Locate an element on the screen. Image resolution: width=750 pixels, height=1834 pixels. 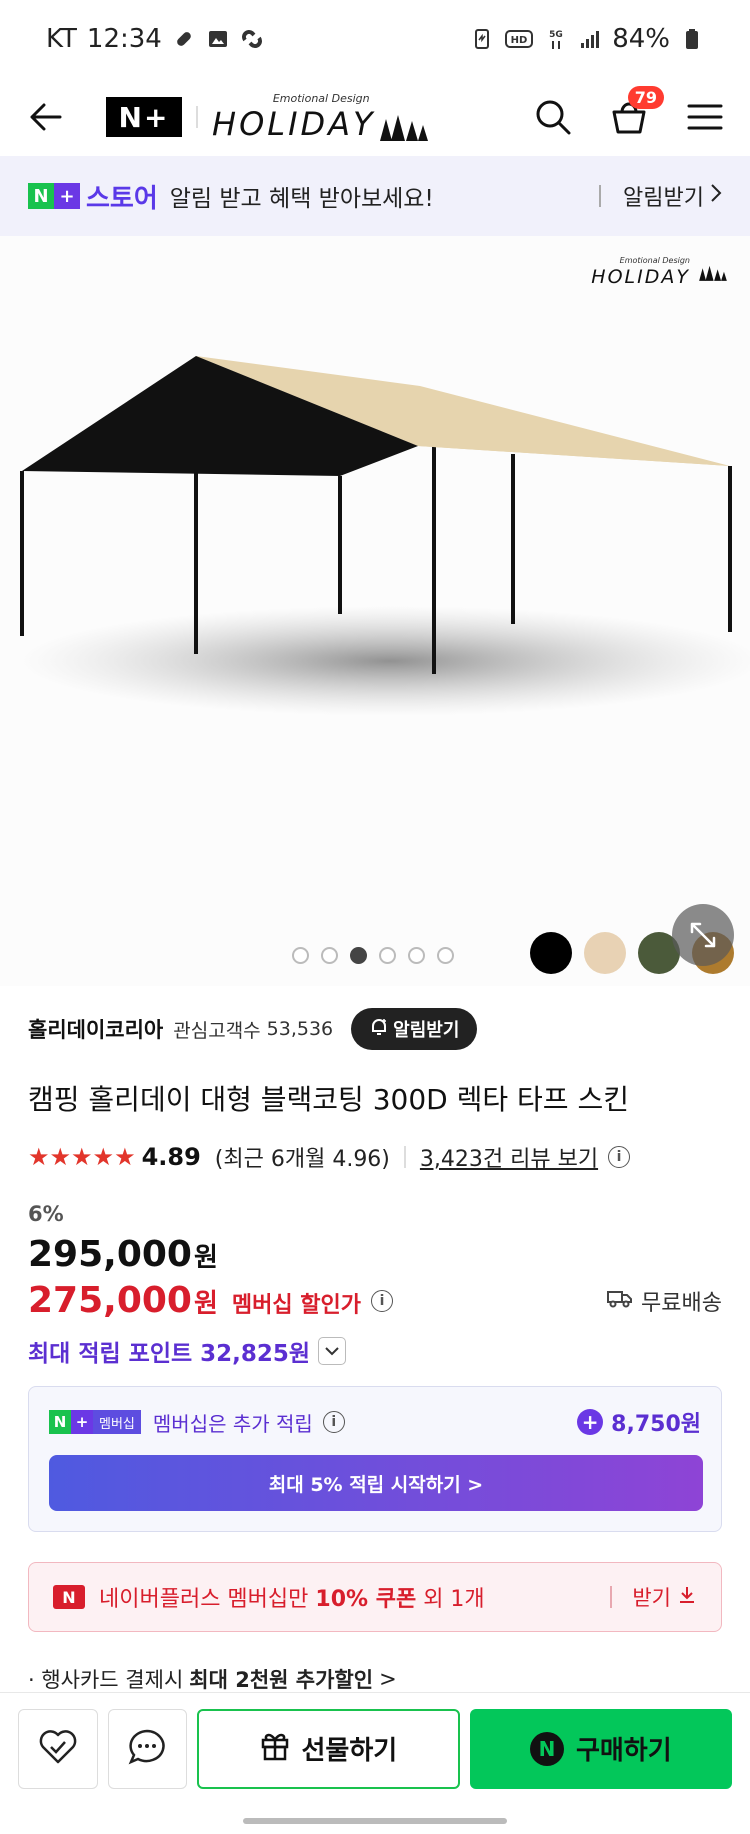
color-swatch-black is located at coordinates (551, 953).